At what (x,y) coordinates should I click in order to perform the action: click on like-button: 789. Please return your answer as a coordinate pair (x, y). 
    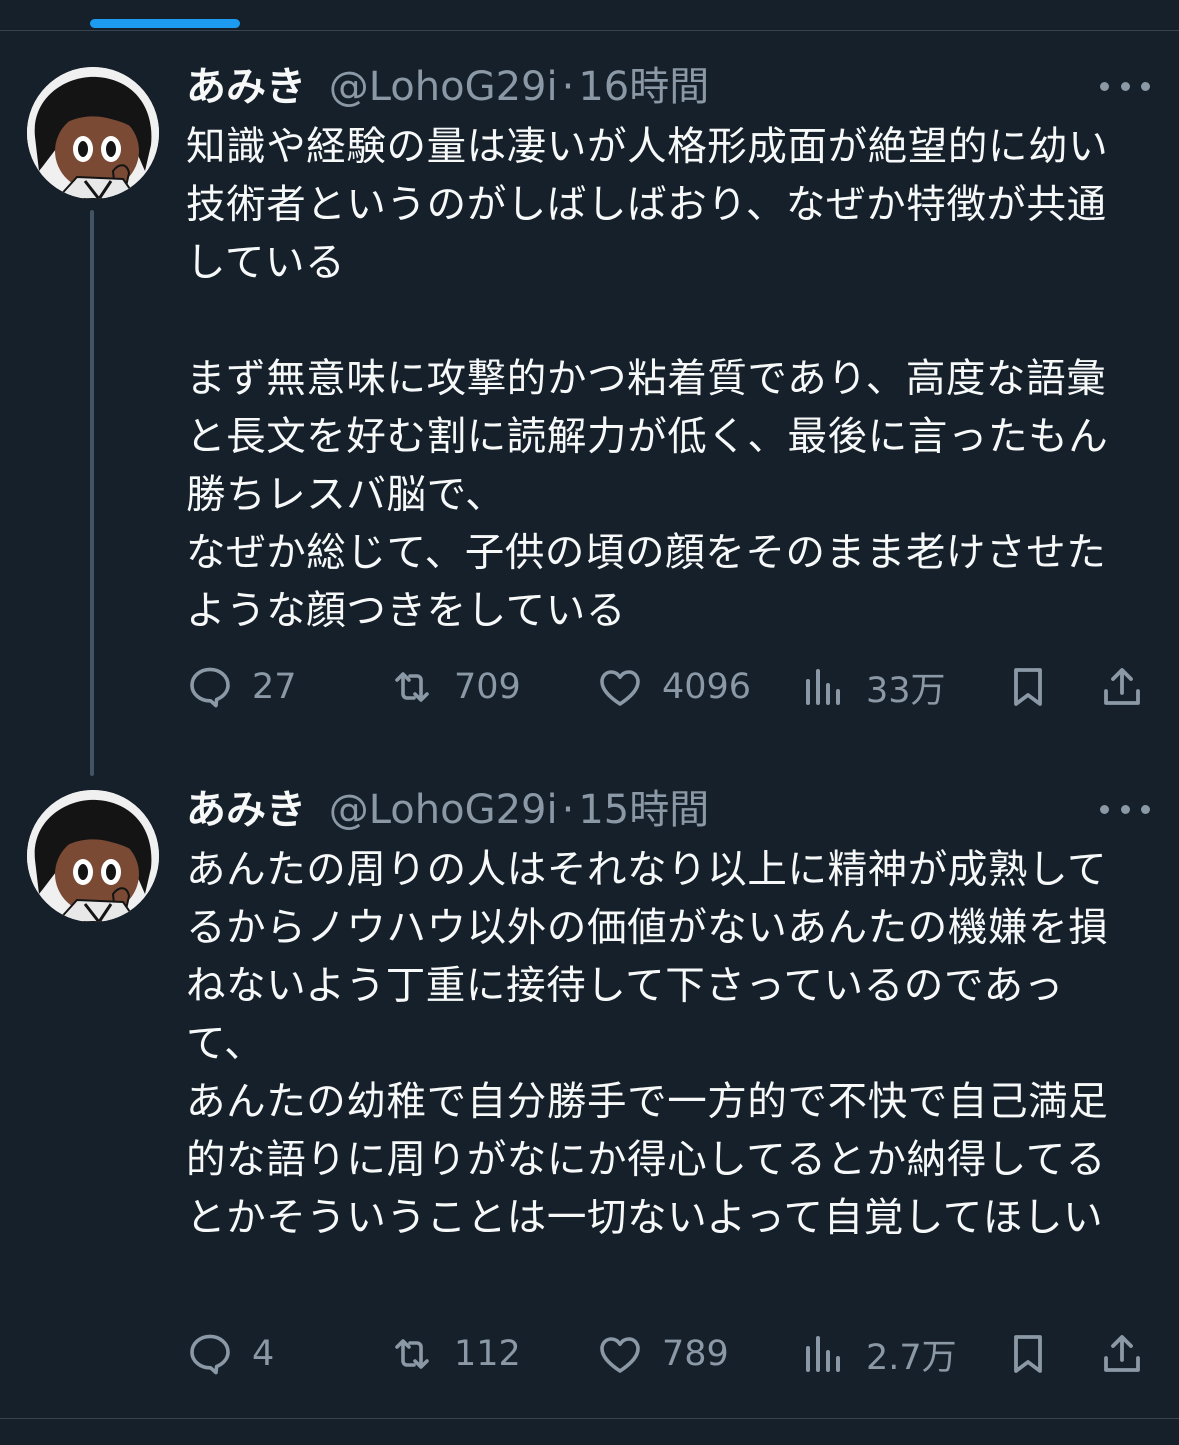
    Looking at the image, I should click on (662, 1354).